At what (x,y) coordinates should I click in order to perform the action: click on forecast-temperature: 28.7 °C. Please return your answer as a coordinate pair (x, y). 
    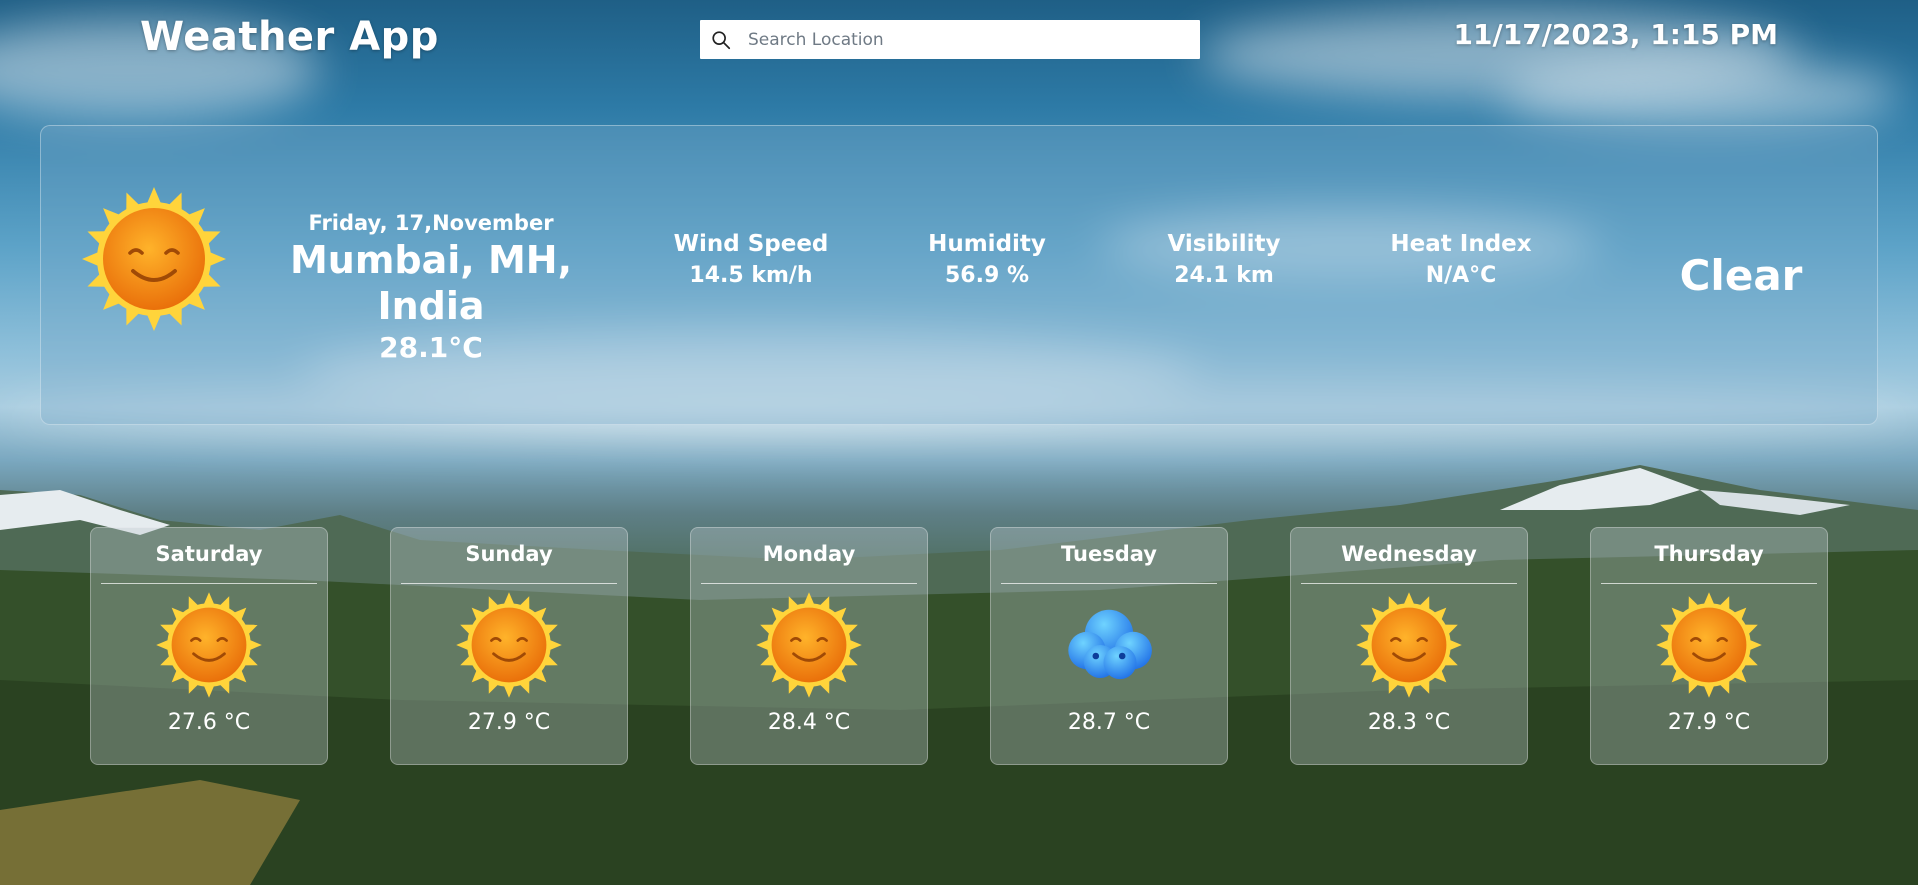
    Looking at the image, I should click on (1109, 722).